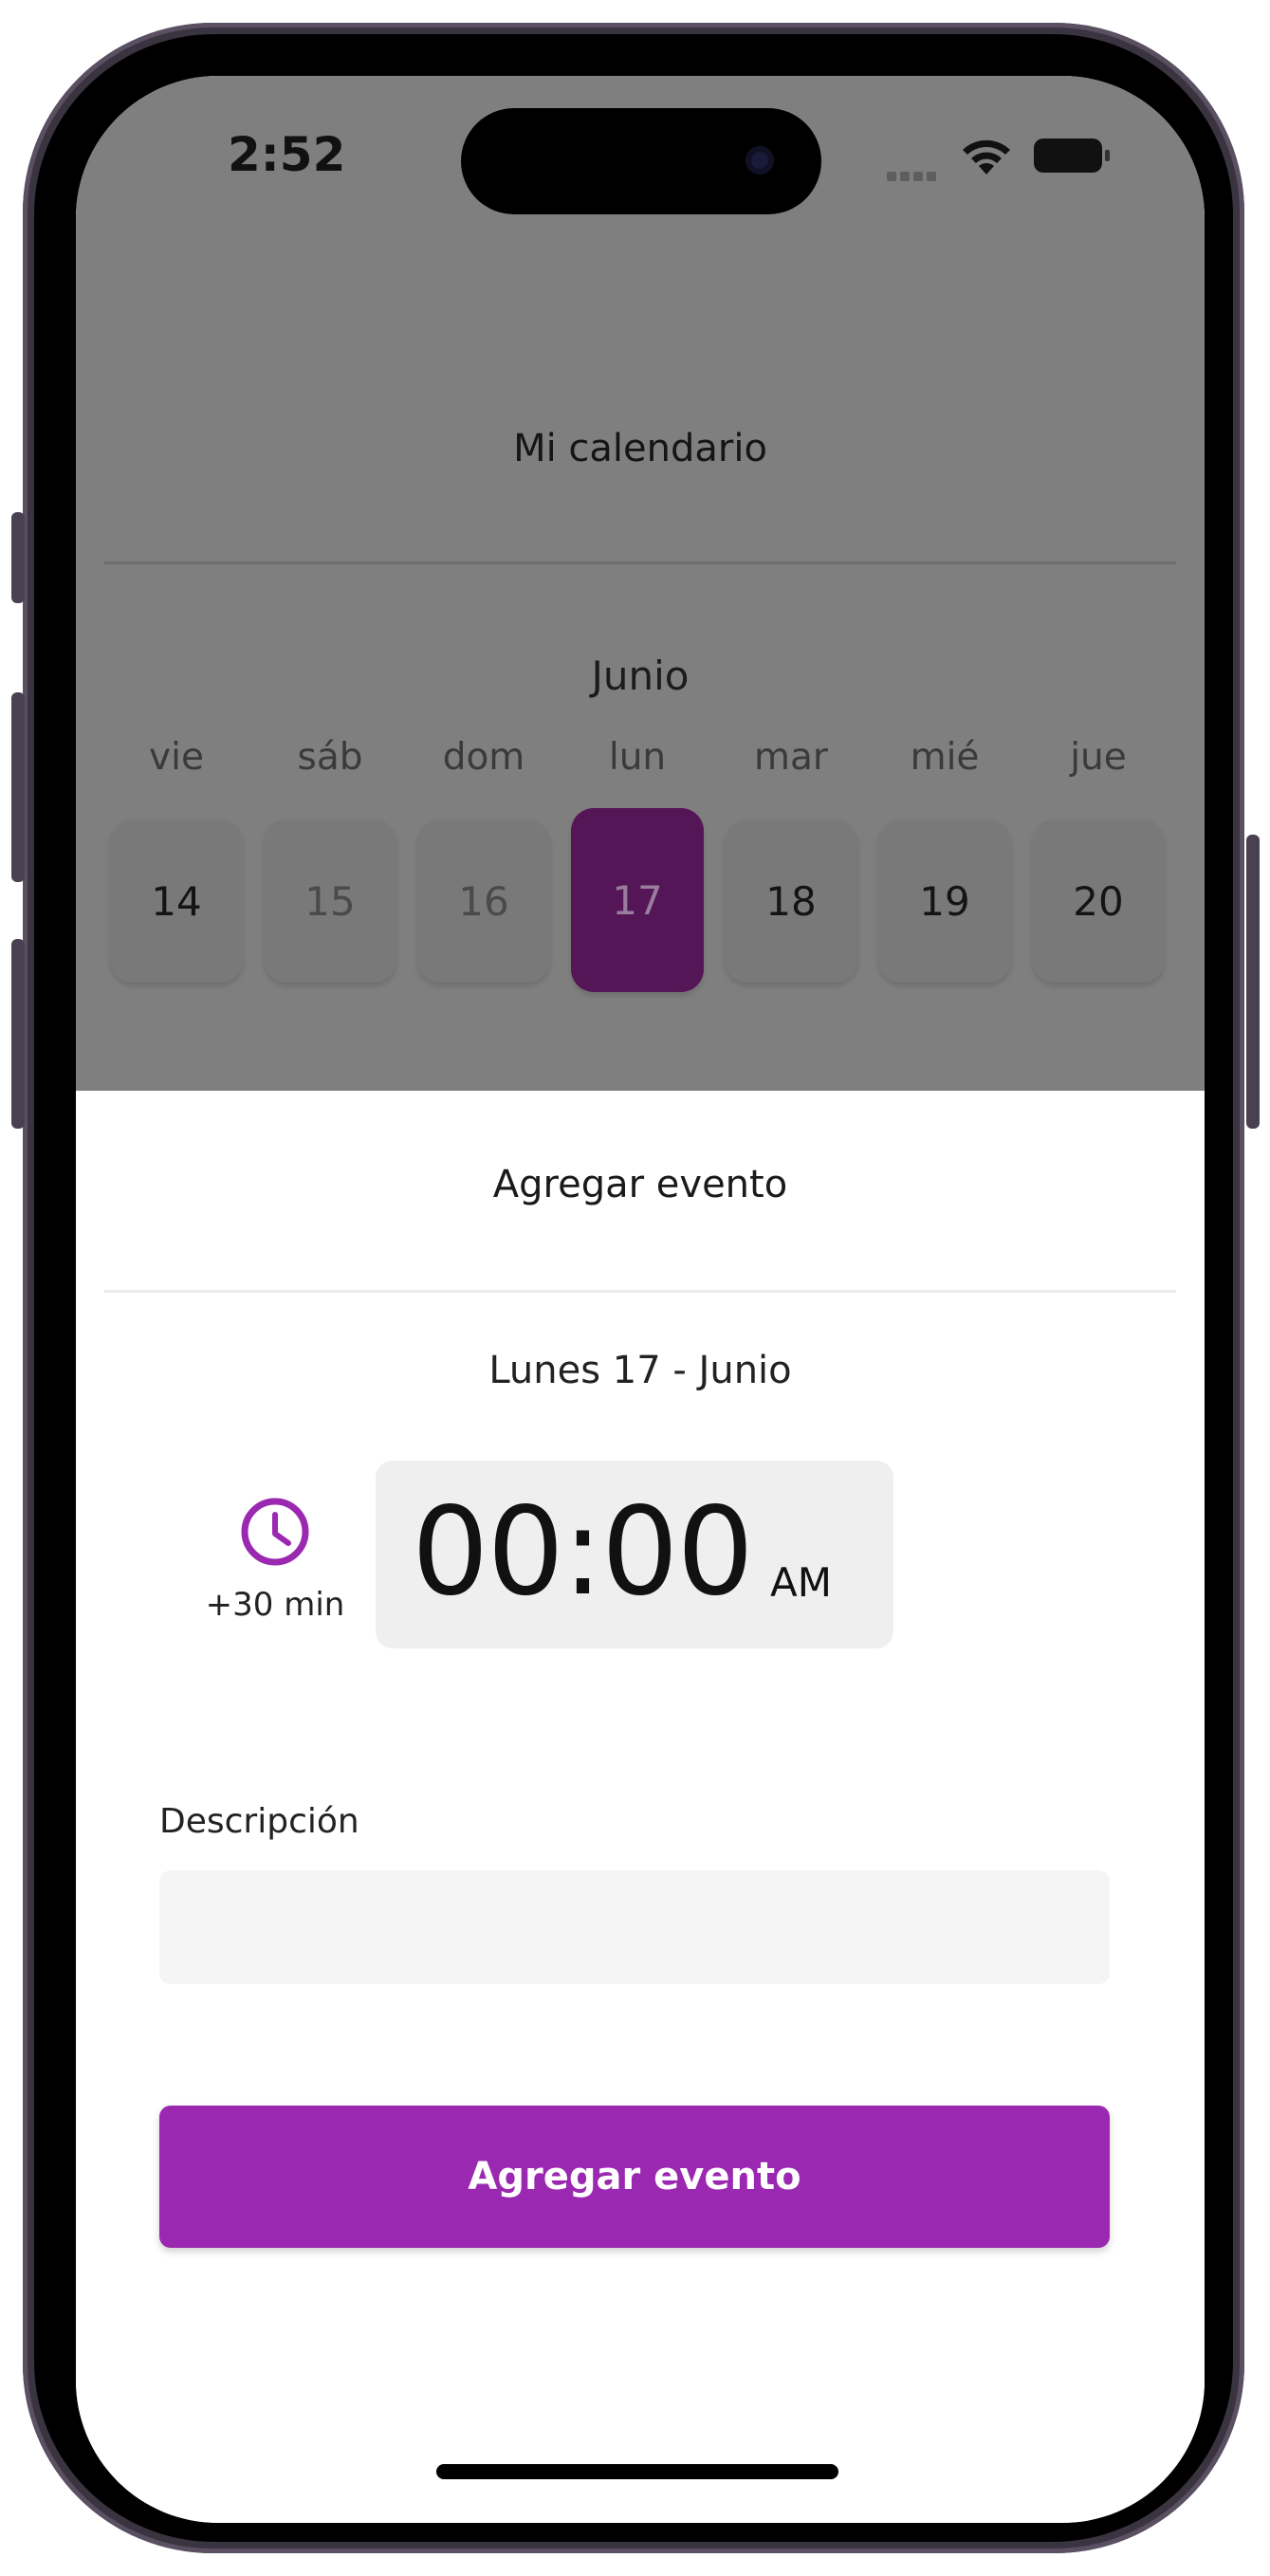 The image size is (1270, 2576). Describe the element at coordinates (634, 1927) in the screenshot. I see `description-input` at that location.